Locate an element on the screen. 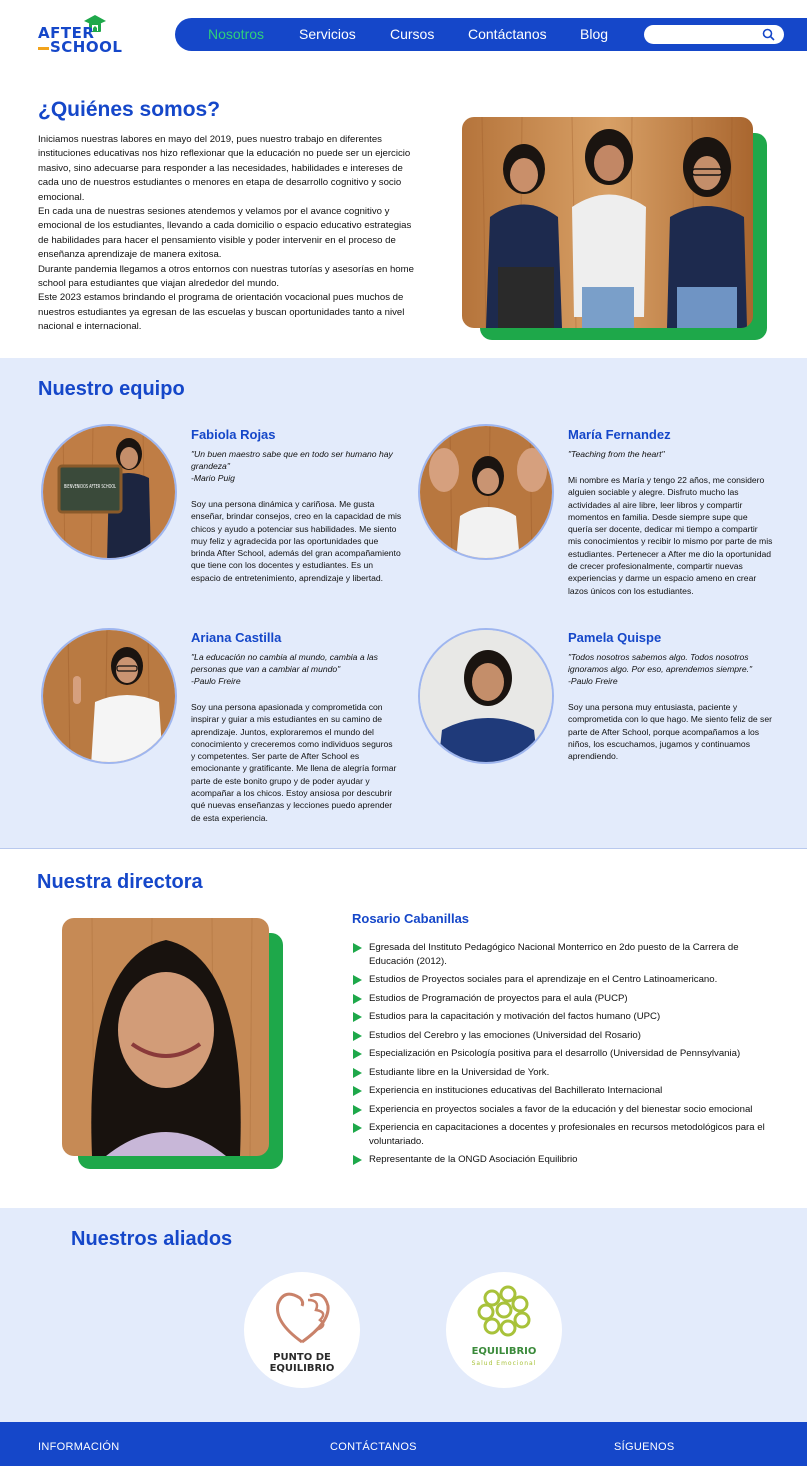 The image size is (807, 1466). nav-item-contactanos: Contáctanos is located at coordinates (507, 34).